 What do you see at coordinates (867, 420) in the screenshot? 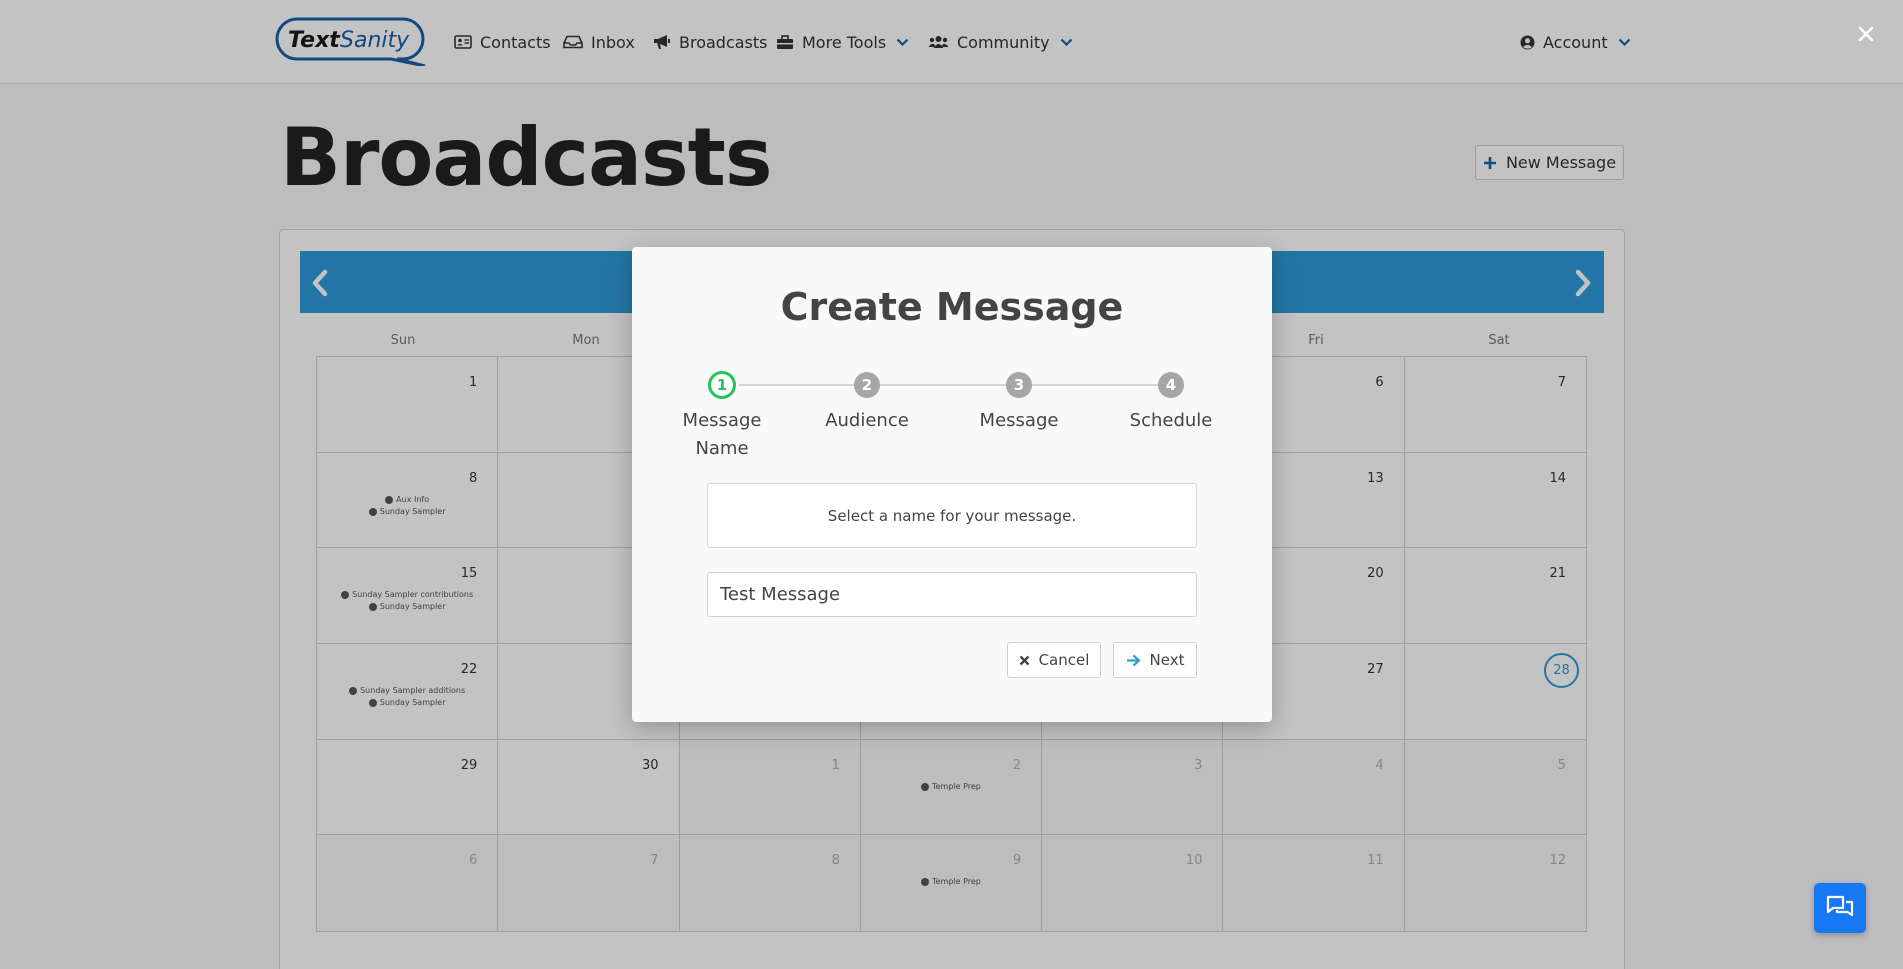
I see `step-2-label: Audience` at bounding box center [867, 420].